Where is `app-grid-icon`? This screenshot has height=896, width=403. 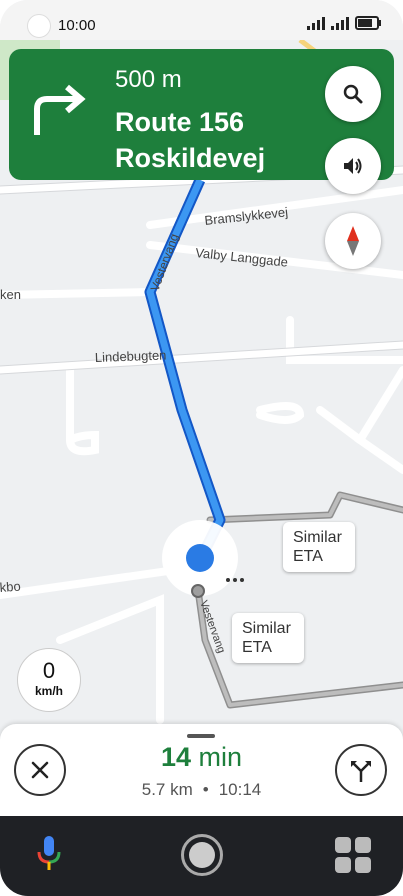 app-grid-icon is located at coordinates (353, 855).